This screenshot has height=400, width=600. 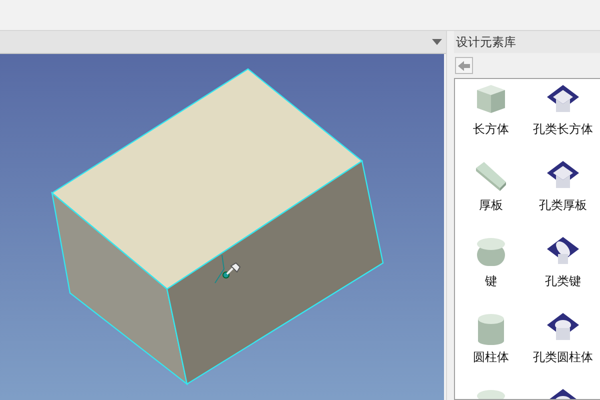 I want to click on item-label: 孔类厚板, so click(x=563, y=205).